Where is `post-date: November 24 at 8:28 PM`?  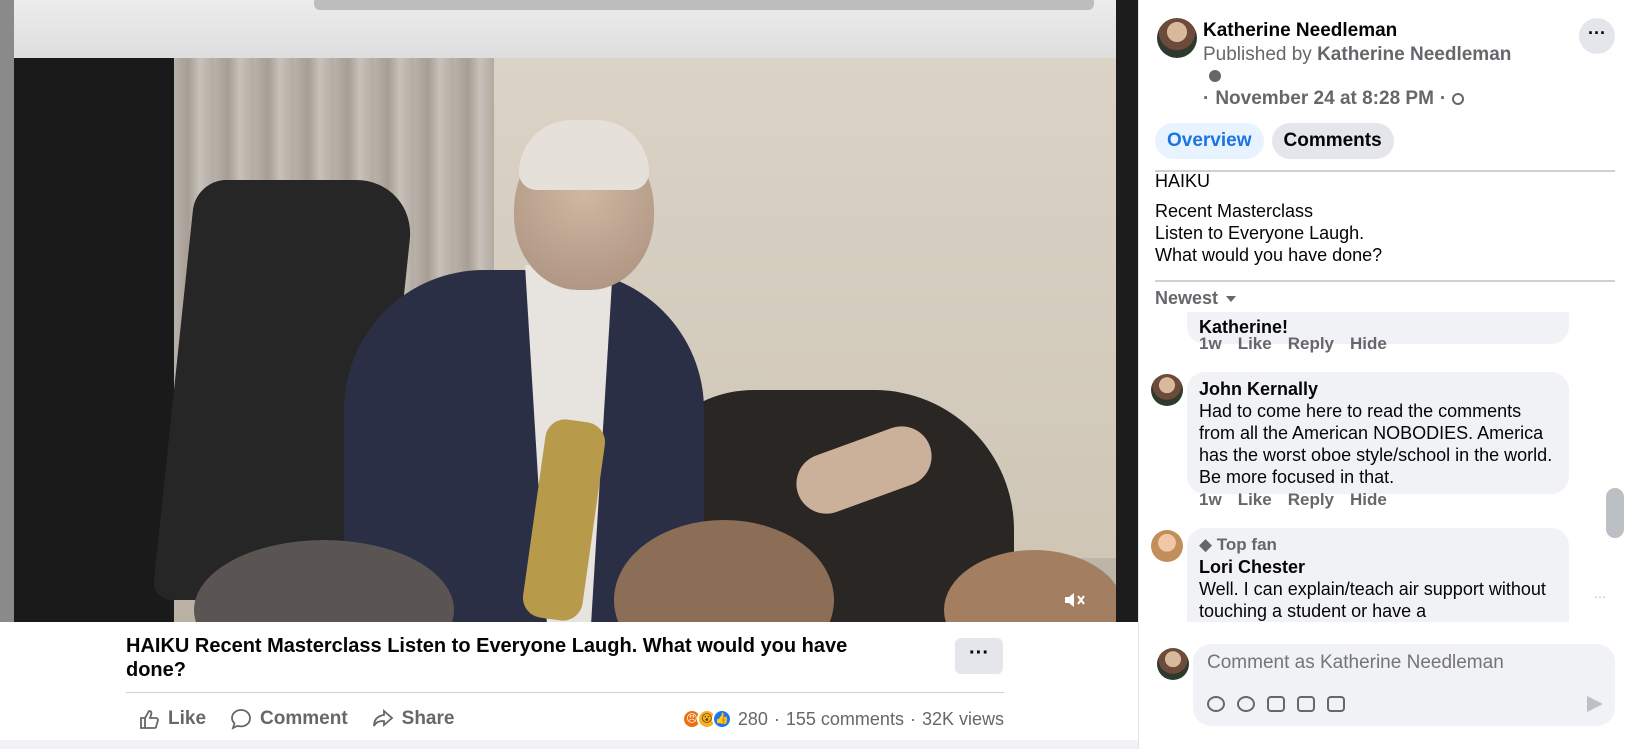
post-date: November 24 at 8:28 PM is located at coordinates (1324, 99).